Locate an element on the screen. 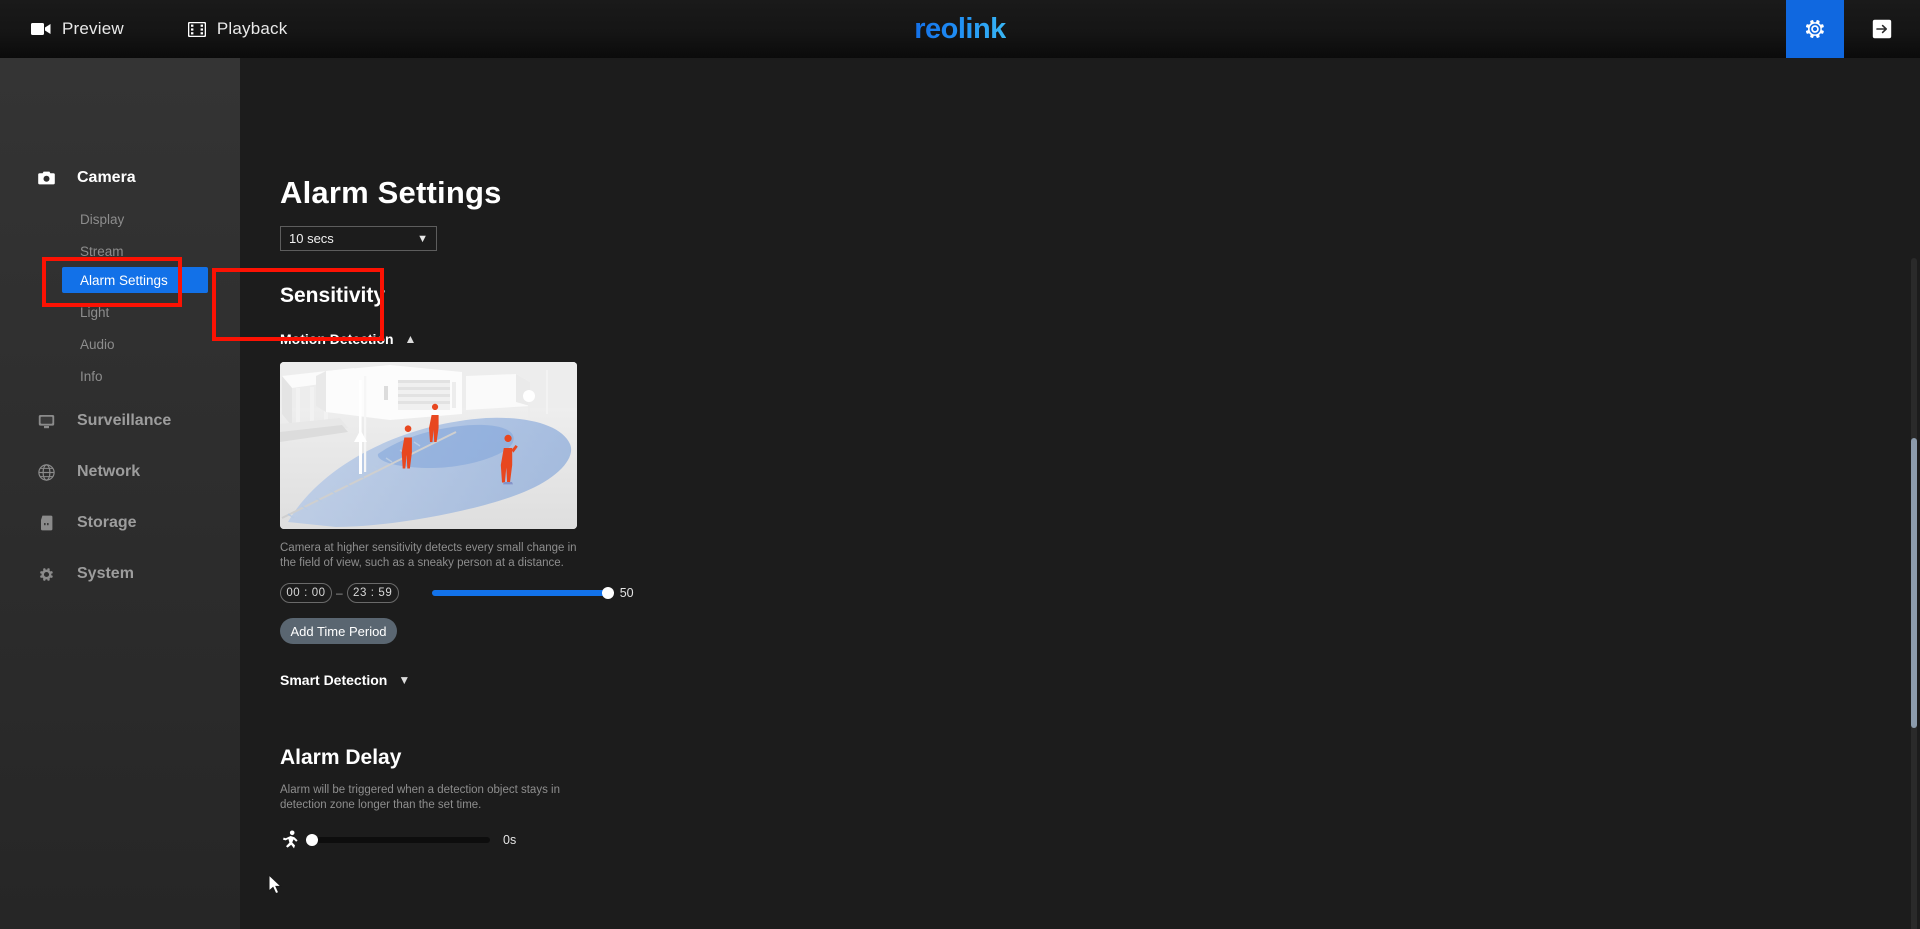 The height and width of the screenshot is (929, 1920). settings-button is located at coordinates (1815, 29).